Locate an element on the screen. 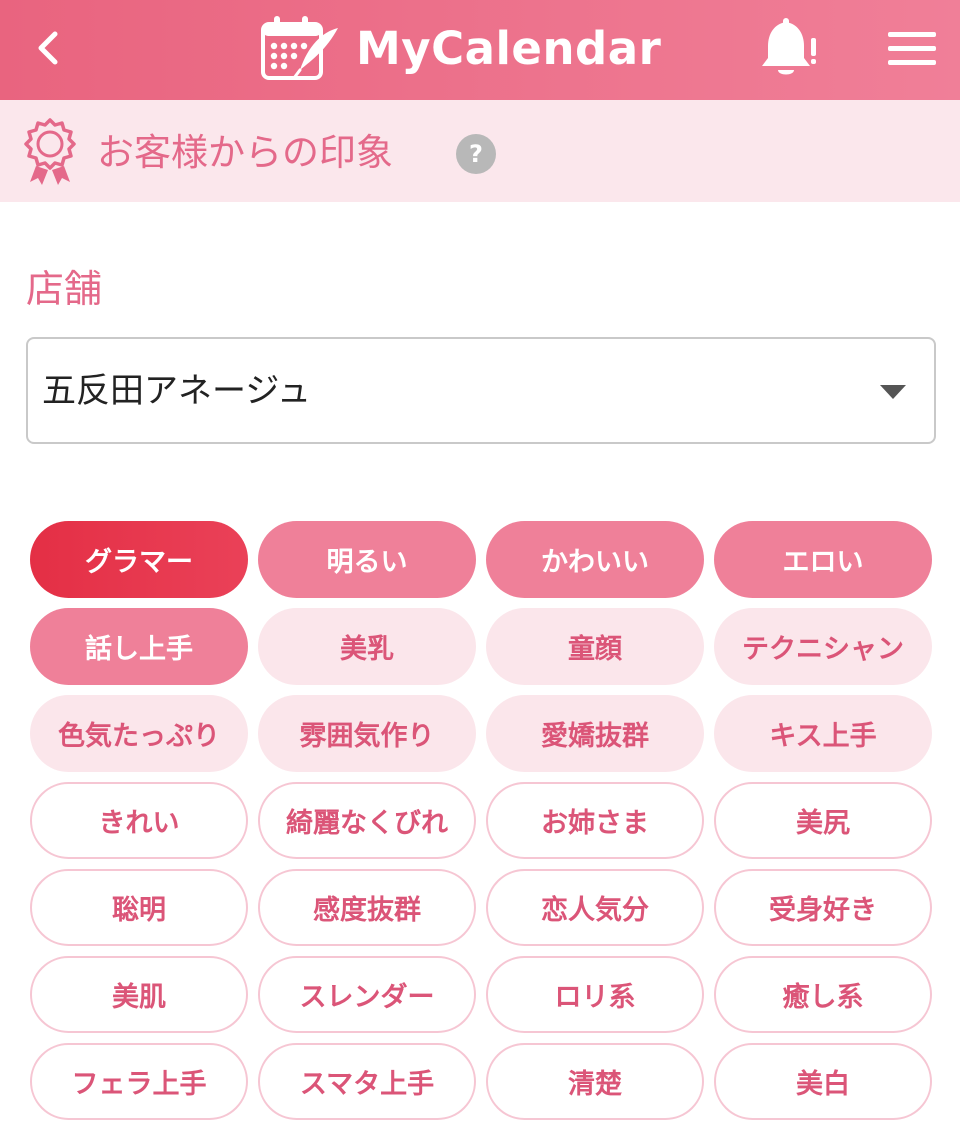  impression-tag: スレンダー is located at coordinates (367, 994).